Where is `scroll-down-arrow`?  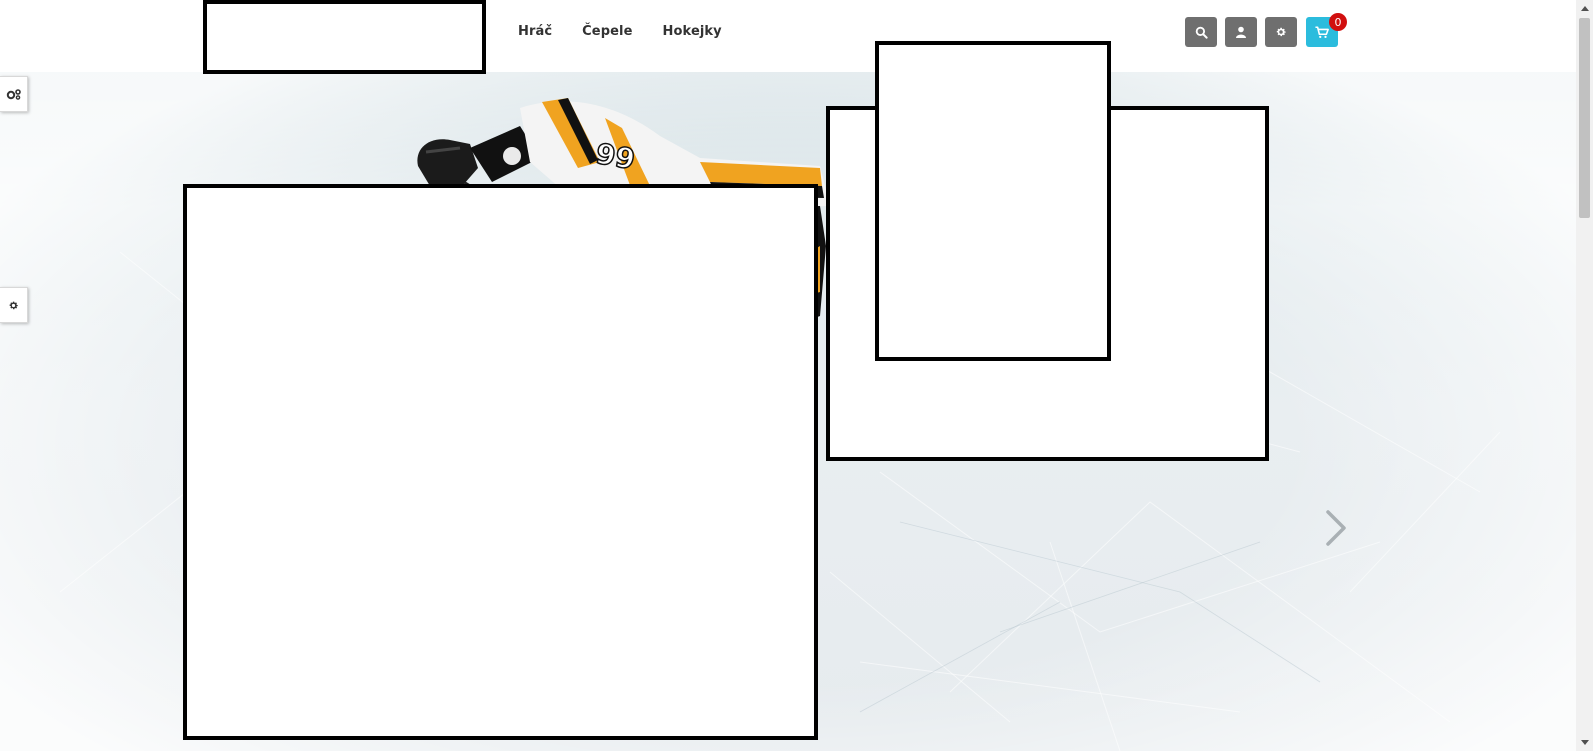 scroll-down-arrow is located at coordinates (1584, 742).